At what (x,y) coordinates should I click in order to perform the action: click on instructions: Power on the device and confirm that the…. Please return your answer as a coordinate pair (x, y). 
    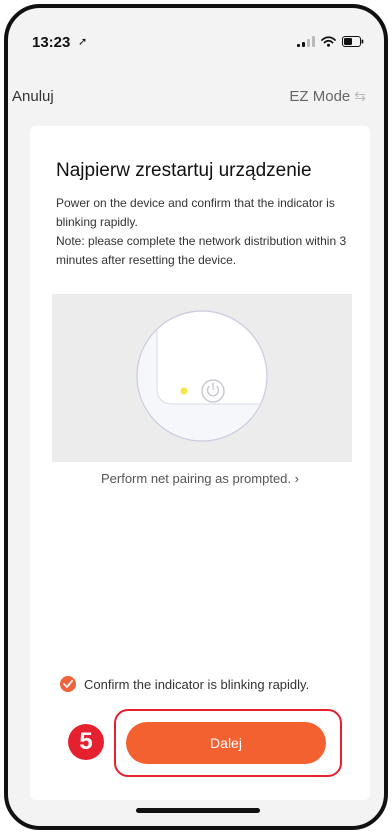
    Looking at the image, I should click on (206, 232).